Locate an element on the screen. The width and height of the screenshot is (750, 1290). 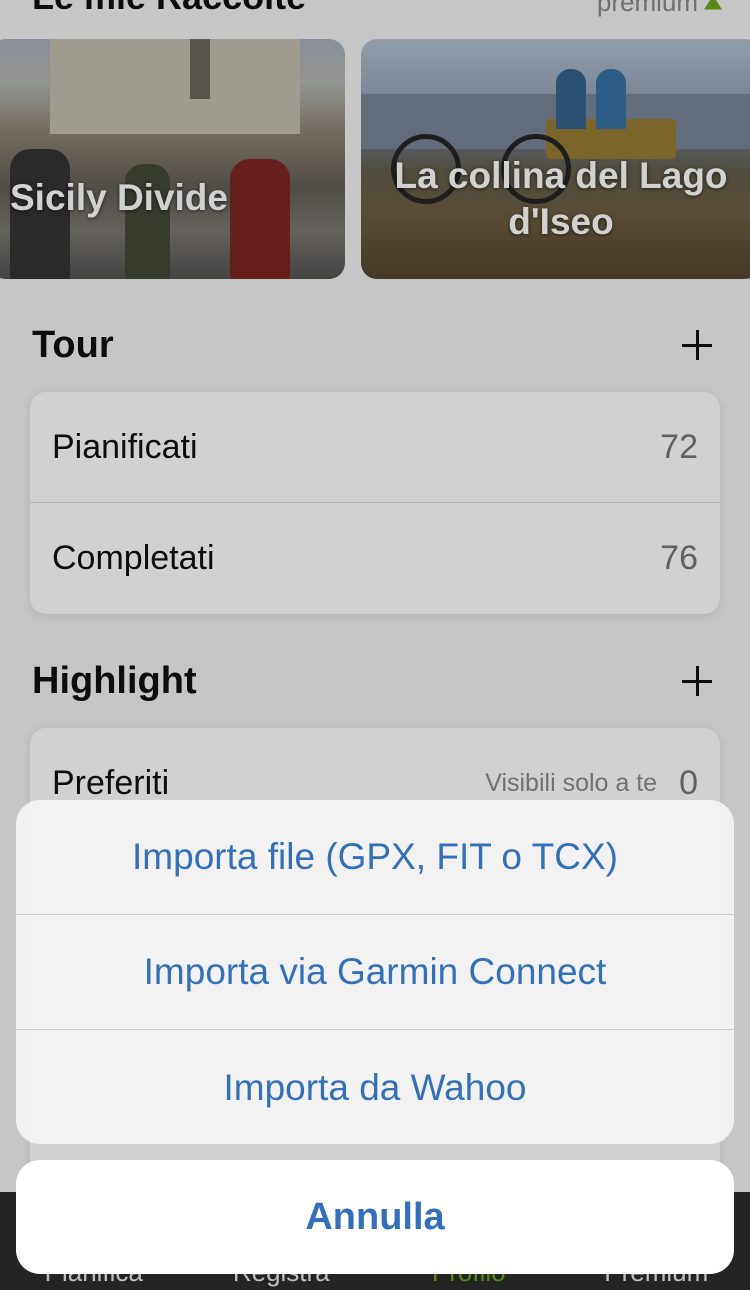
import-garmin-button: Importa via Garmin Connect is located at coordinates (375, 972).